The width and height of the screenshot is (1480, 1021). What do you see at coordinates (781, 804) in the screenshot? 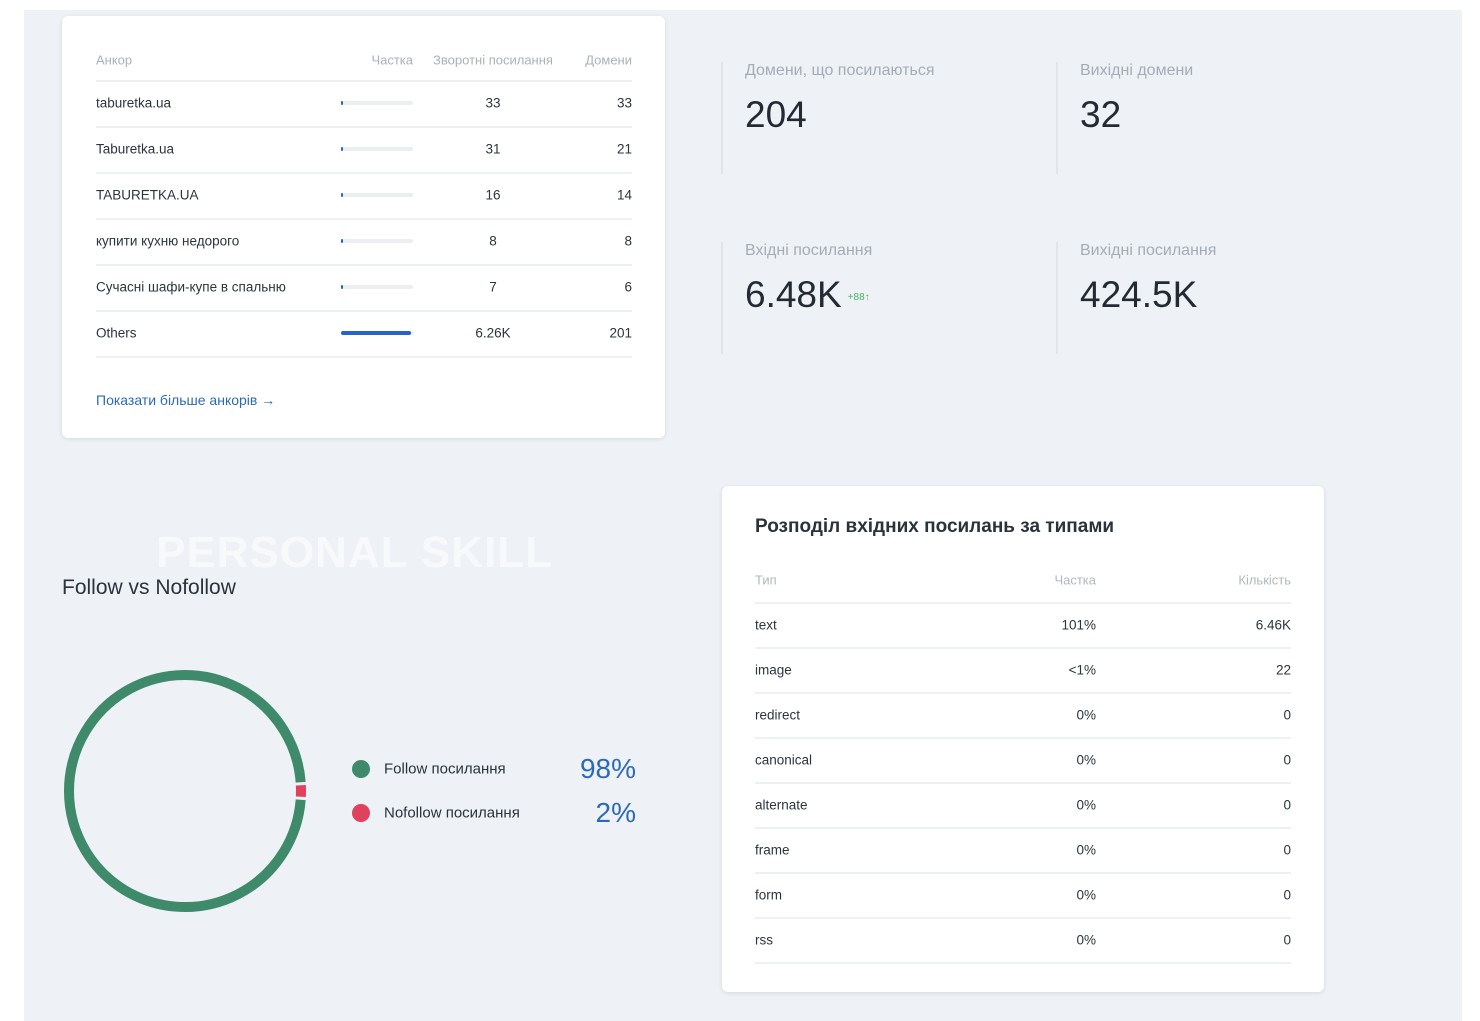
I see `type-name: alternate` at bounding box center [781, 804].